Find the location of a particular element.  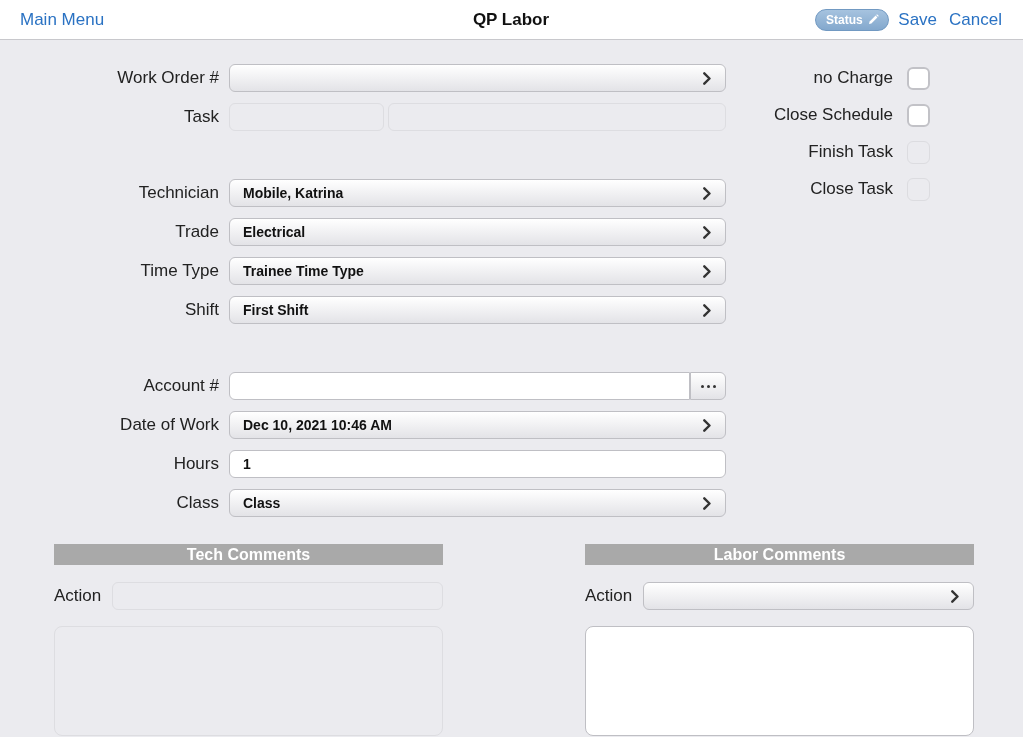

more-button is located at coordinates (708, 386).